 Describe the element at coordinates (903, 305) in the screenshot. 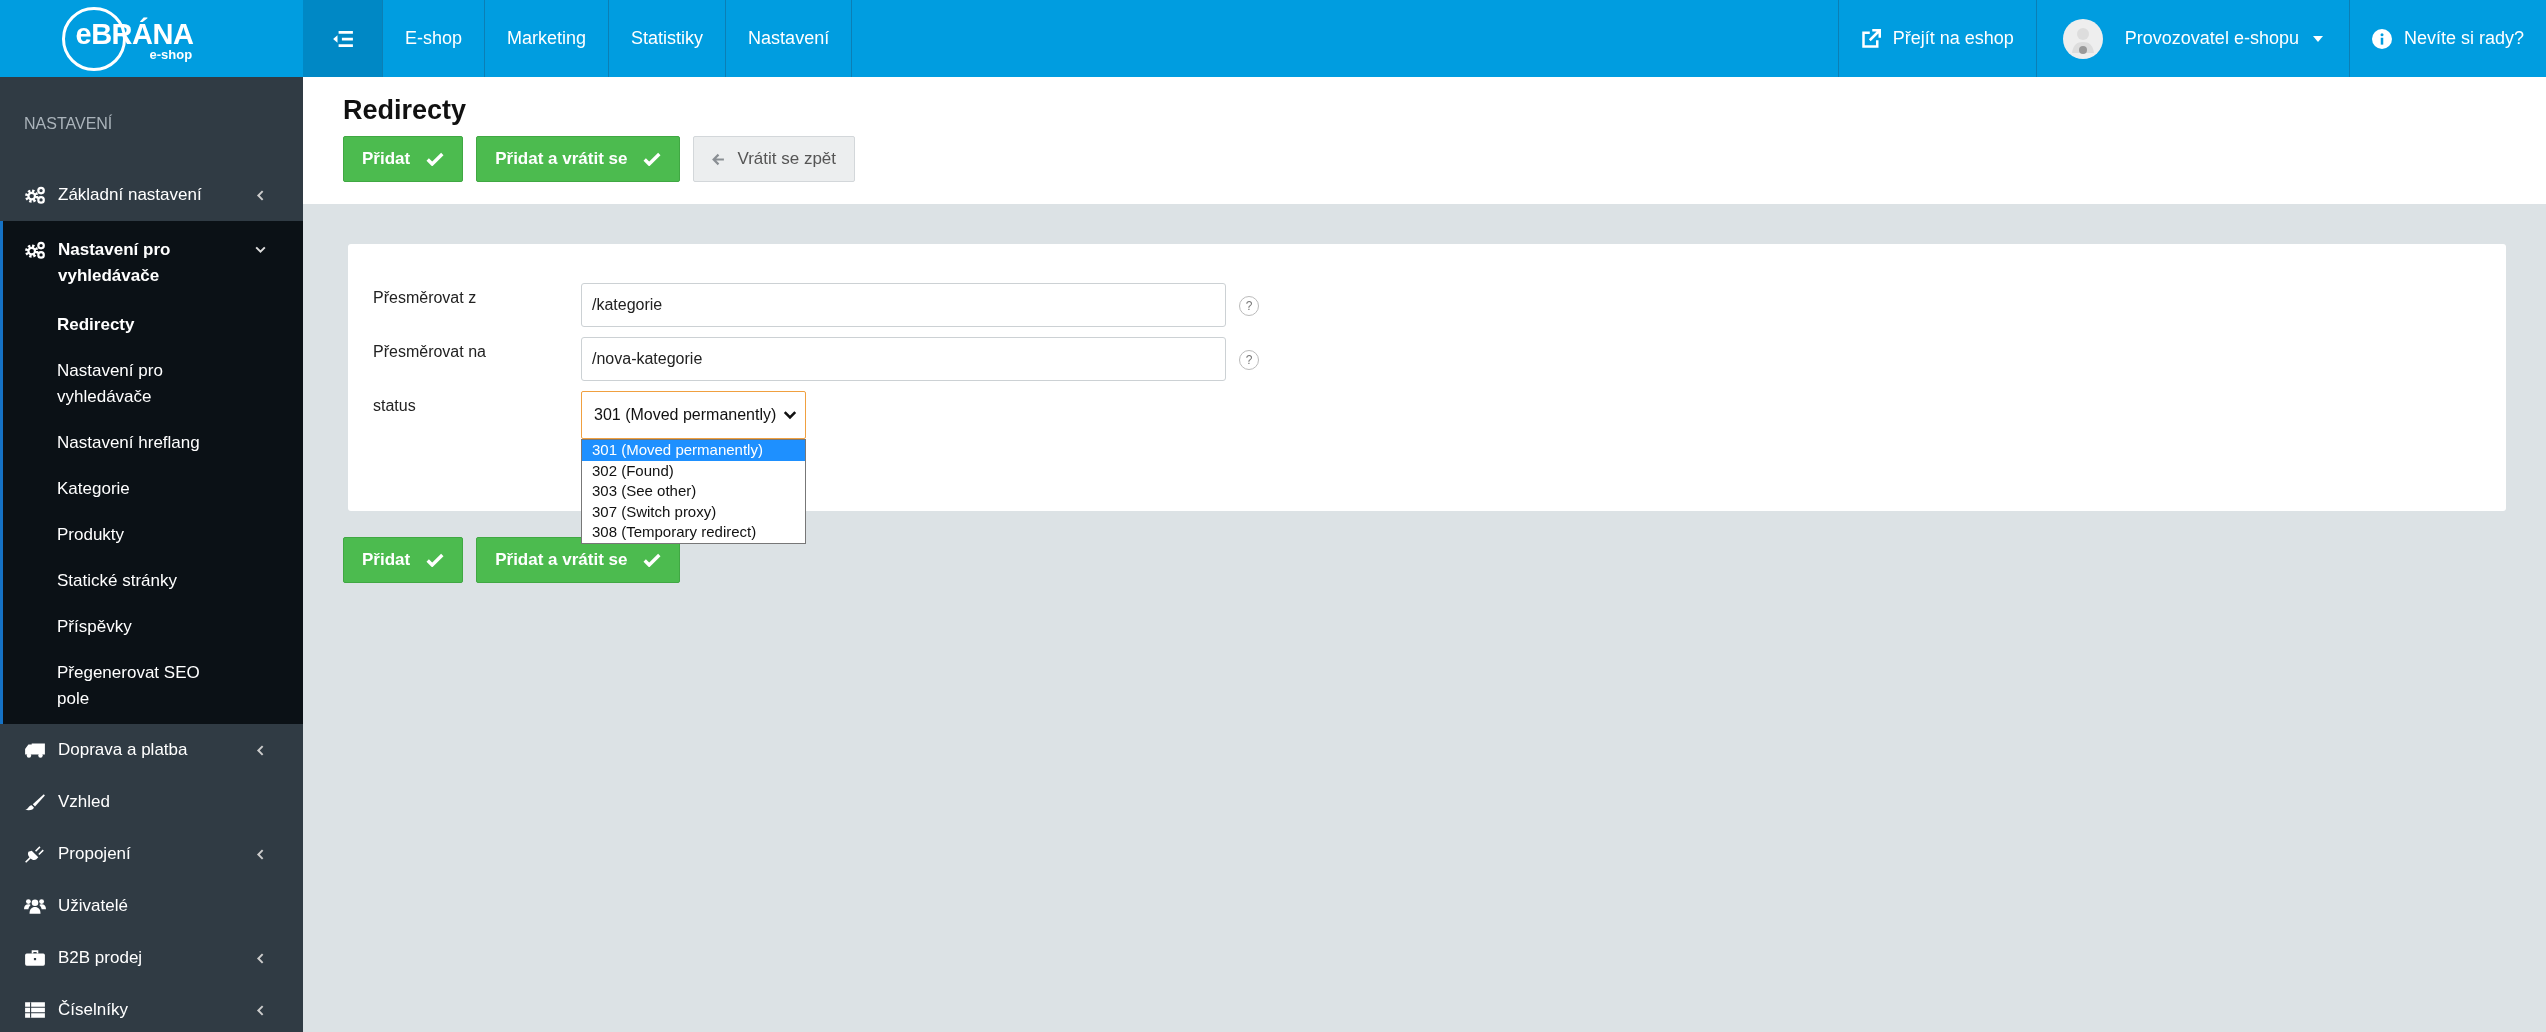

I see `input-field: /kategorie` at that location.